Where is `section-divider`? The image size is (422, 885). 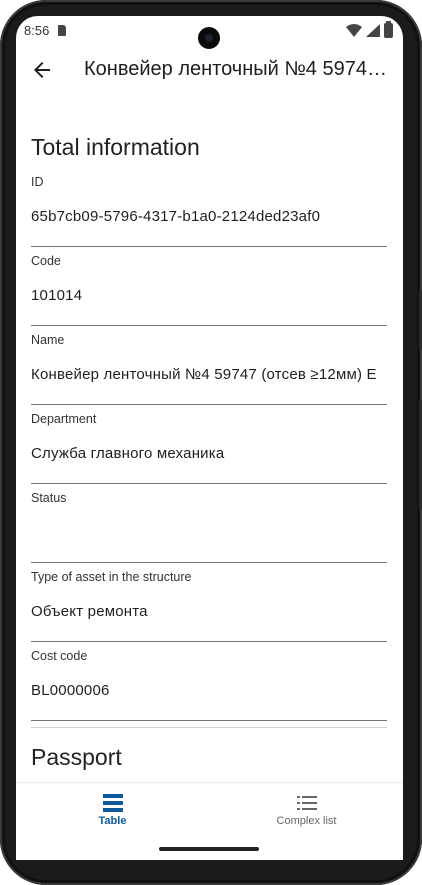
section-divider is located at coordinates (209, 727).